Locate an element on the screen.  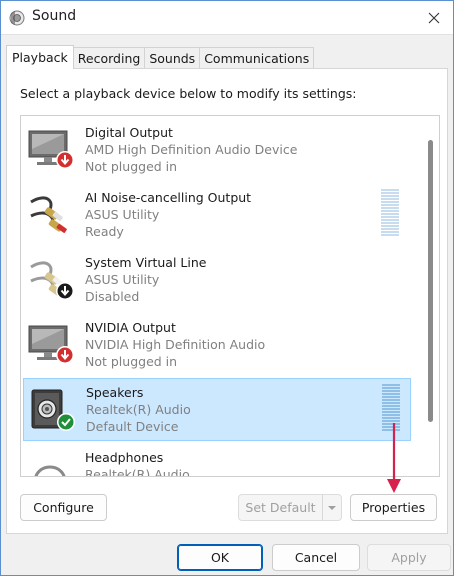
close-icon is located at coordinates (434, 17).